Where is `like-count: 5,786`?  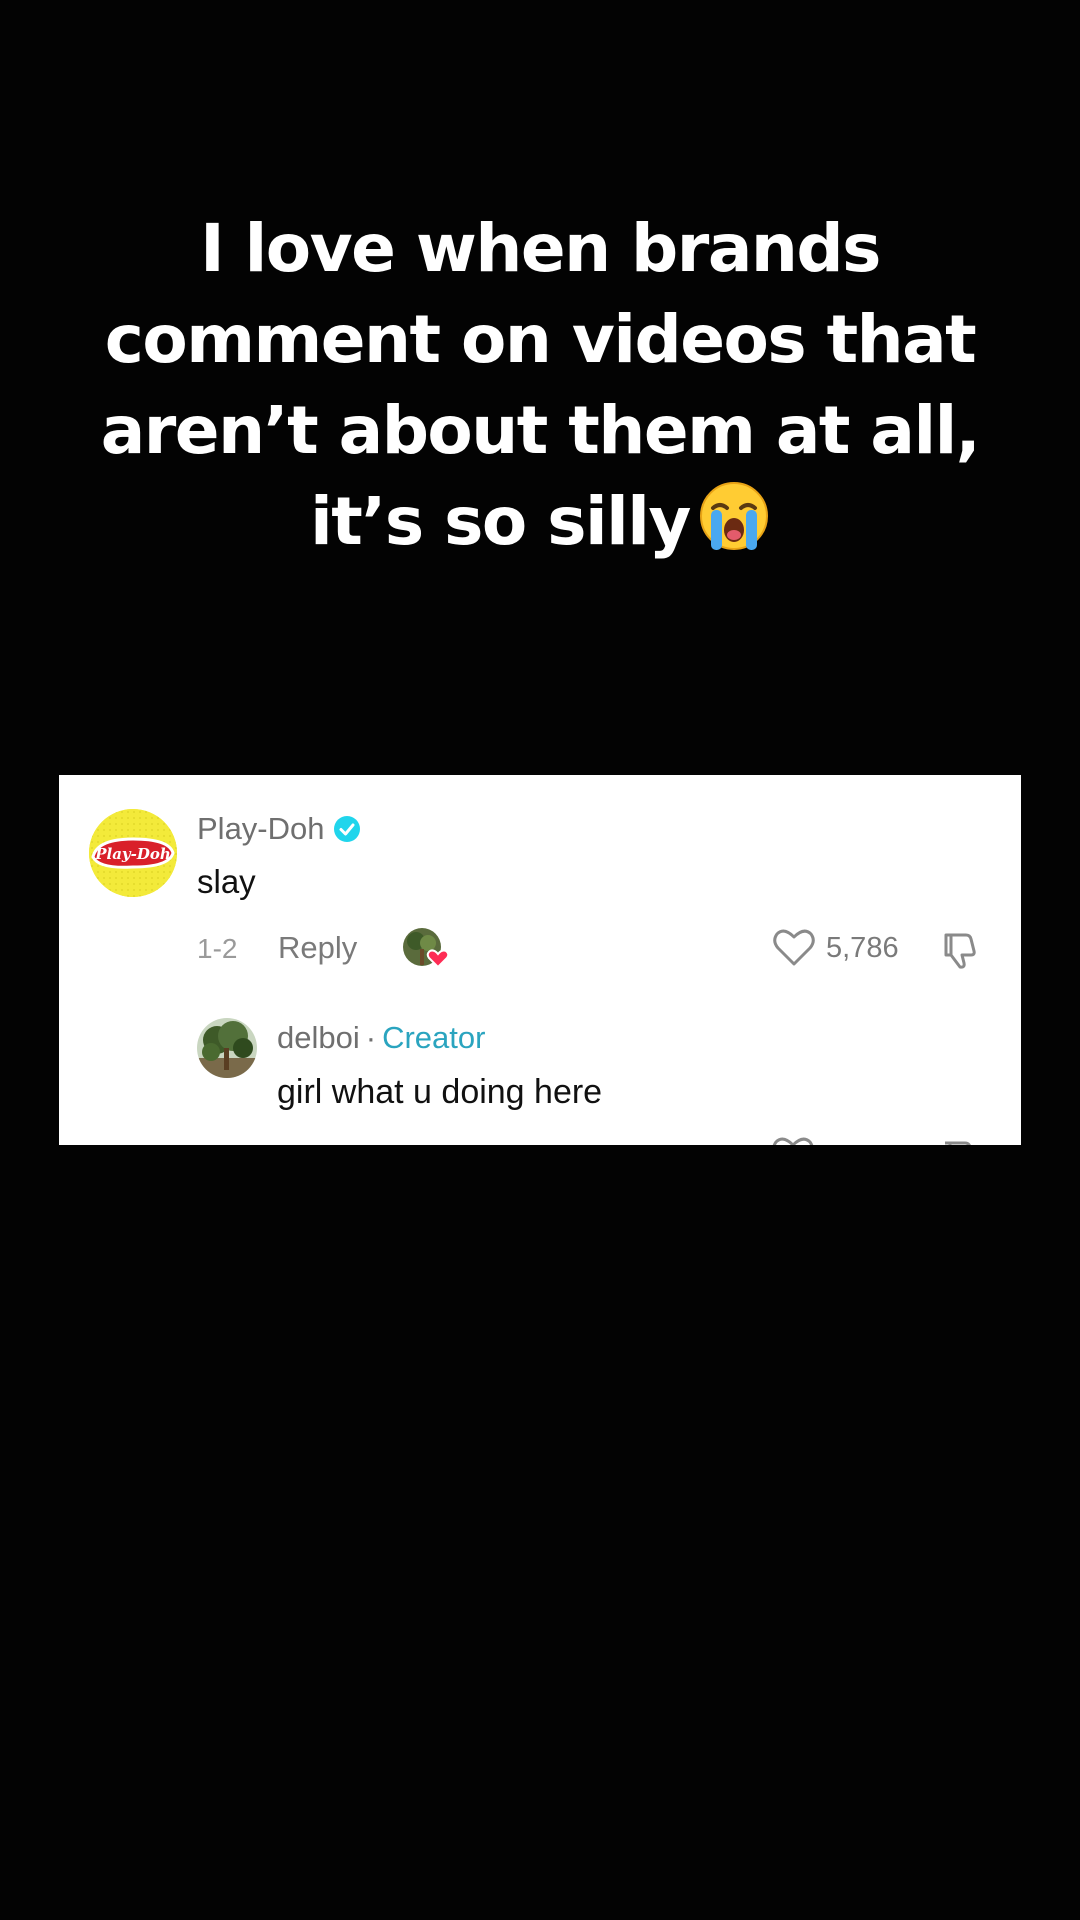 like-count: 5,786 is located at coordinates (862, 948).